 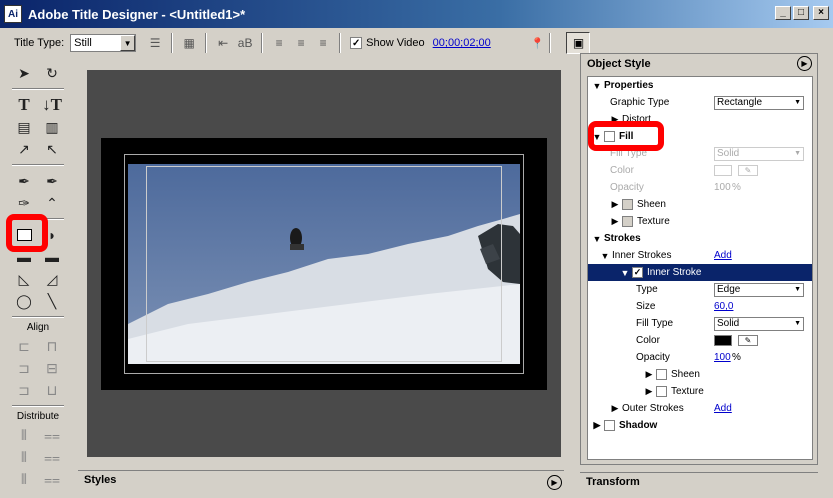 What do you see at coordinates (538, 43) in the screenshot?
I see `pin-icon: 📍` at bounding box center [538, 43].